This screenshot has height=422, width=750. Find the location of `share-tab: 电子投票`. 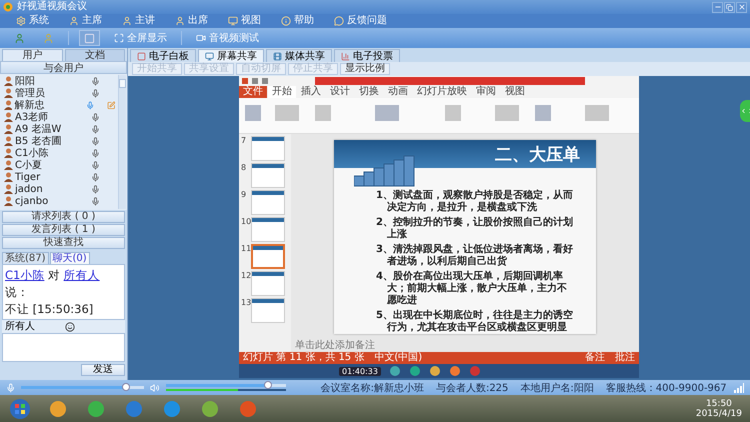

share-tab: 电子投票 is located at coordinates (367, 55).